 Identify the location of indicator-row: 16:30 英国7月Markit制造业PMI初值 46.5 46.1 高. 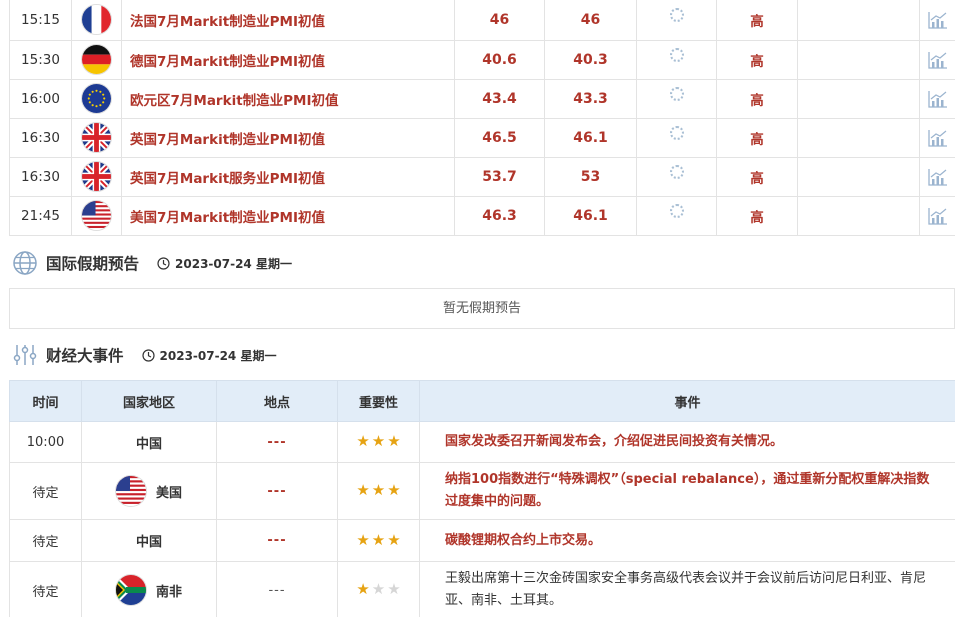
(482, 138).